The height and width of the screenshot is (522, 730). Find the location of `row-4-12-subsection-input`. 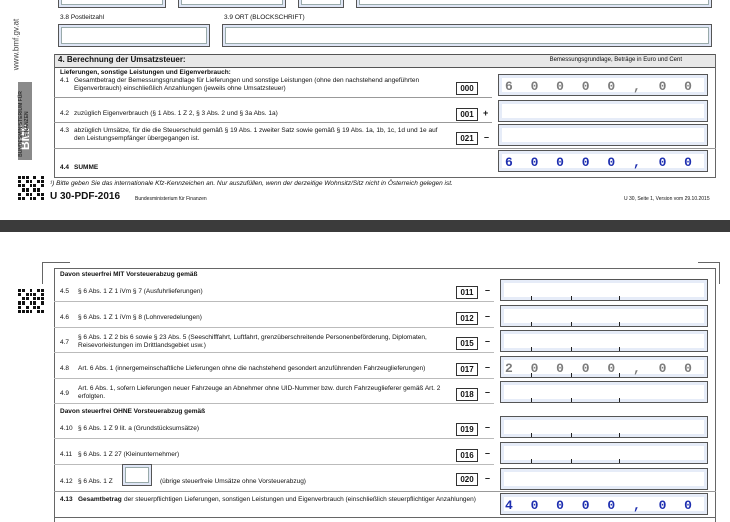

row-4-12-subsection-input is located at coordinates (137, 475).